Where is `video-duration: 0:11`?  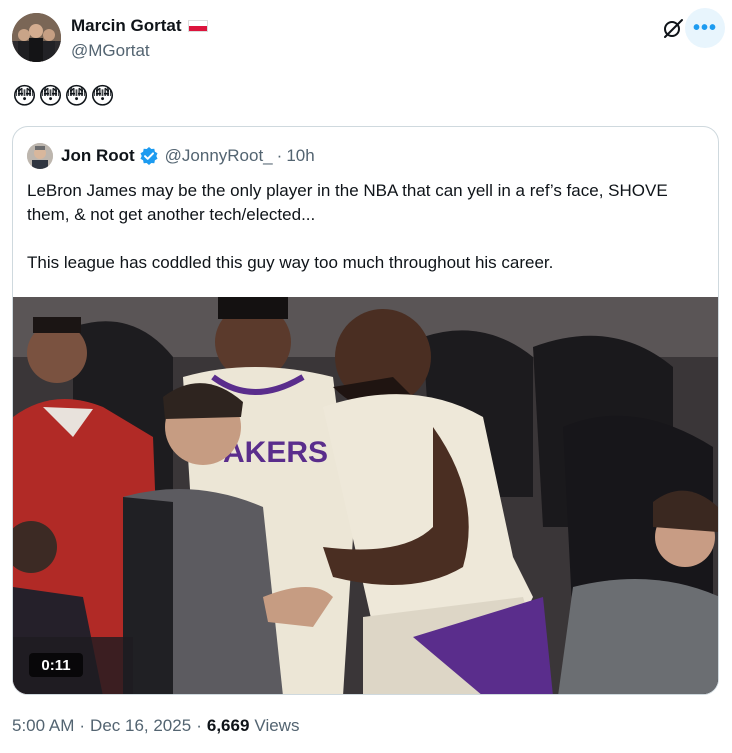
video-duration: 0:11 is located at coordinates (56, 665).